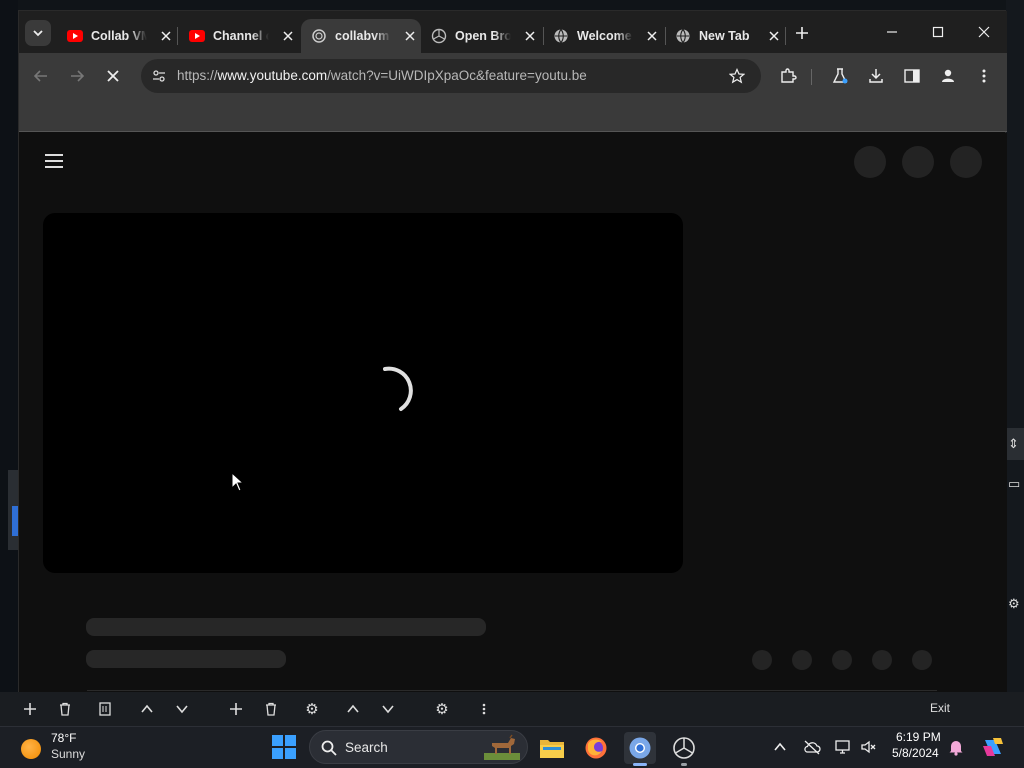  Describe the element at coordinates (1016, 444) in the screenshot. I see `updown-icon: ⇕` at that location.